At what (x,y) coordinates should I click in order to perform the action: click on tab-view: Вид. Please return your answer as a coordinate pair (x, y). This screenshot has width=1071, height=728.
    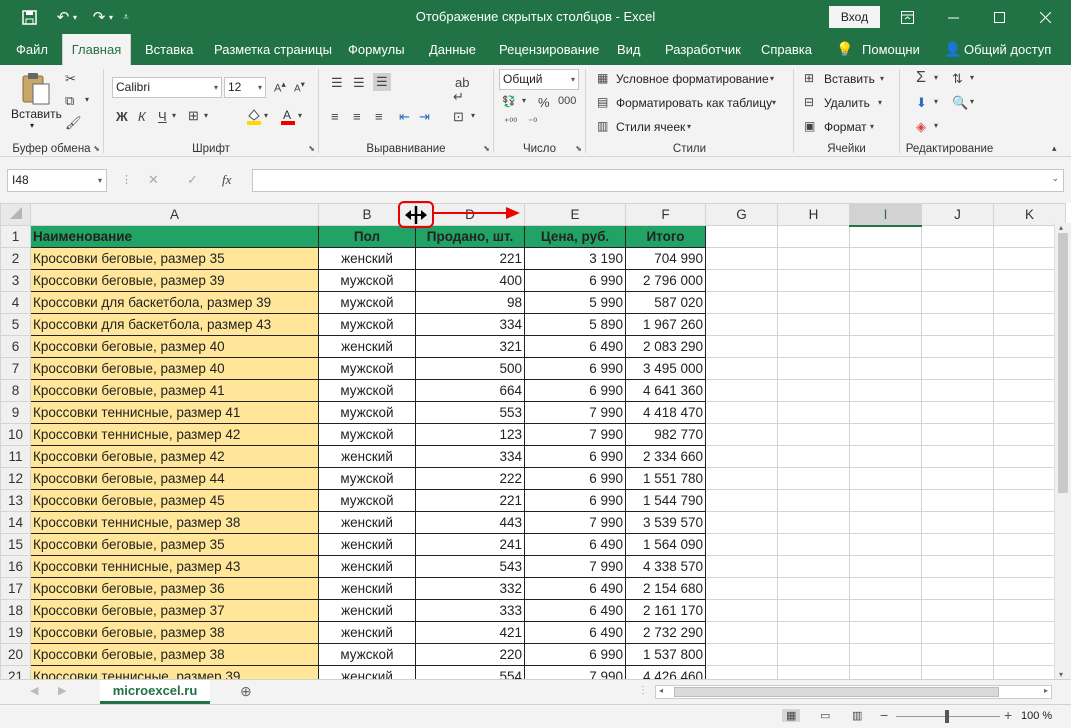
    Looking at the image, I should click on (629, 49).